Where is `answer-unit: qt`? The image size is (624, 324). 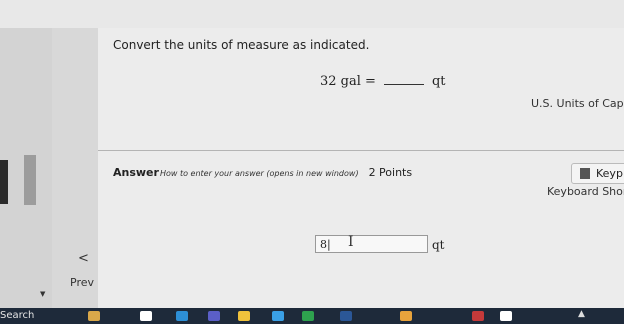 answer-unit: qt is located at coordinates (438, 245).